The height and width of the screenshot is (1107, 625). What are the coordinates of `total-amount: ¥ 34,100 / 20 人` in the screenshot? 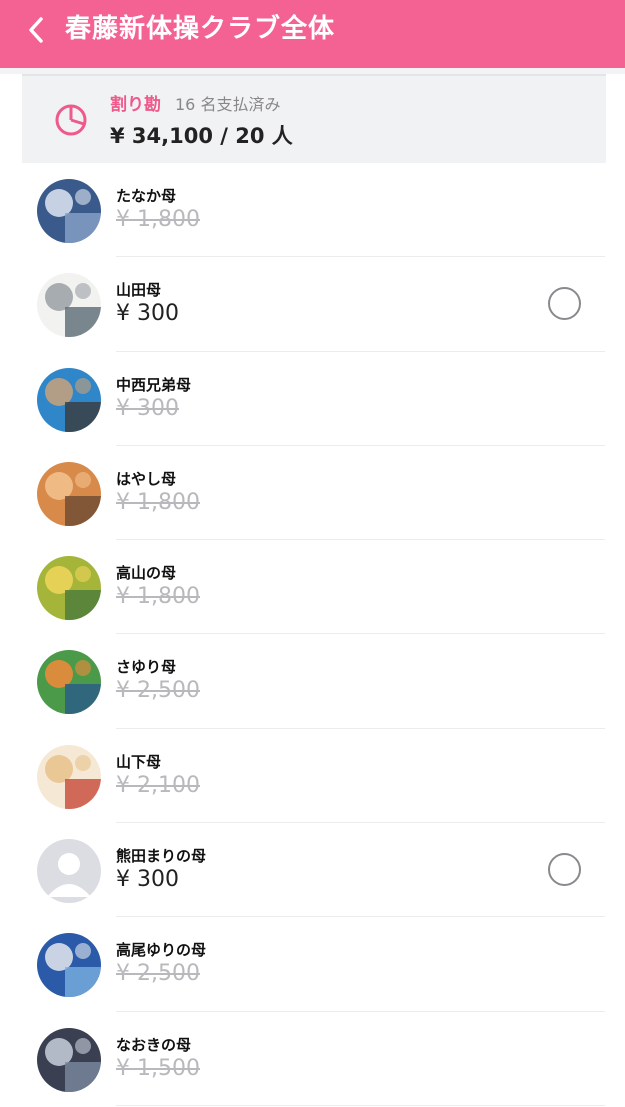 It's located at (201, 136).